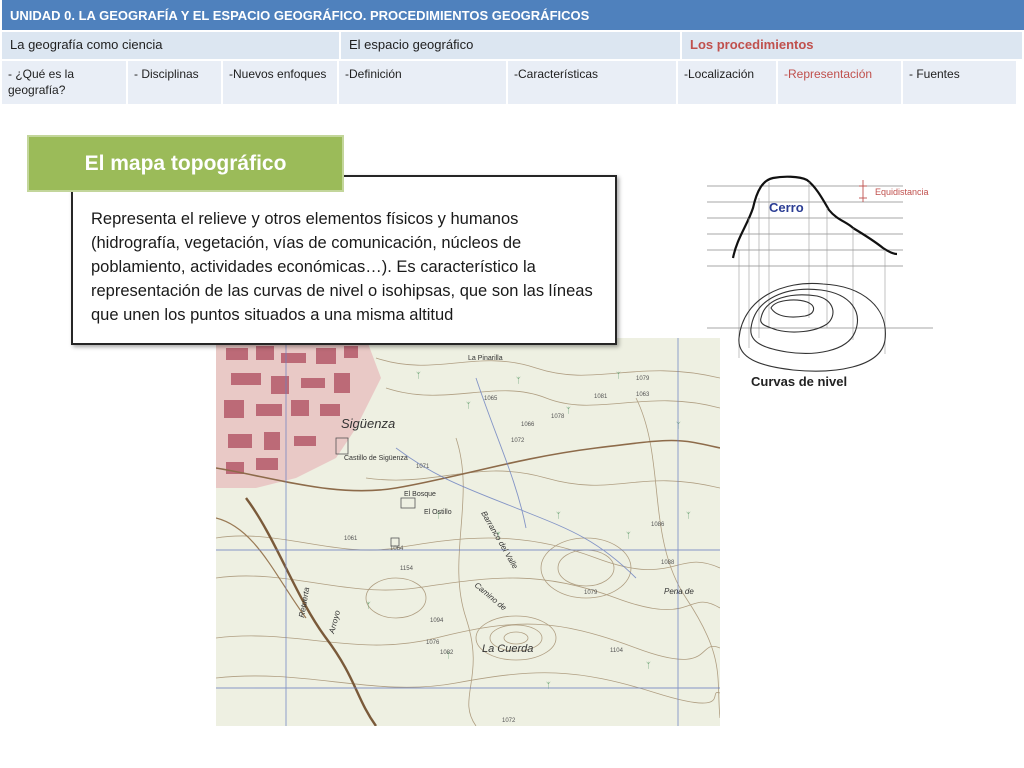  I want to click on subnav-item-disciplinas: - Disciplinas, so click(174, 82).